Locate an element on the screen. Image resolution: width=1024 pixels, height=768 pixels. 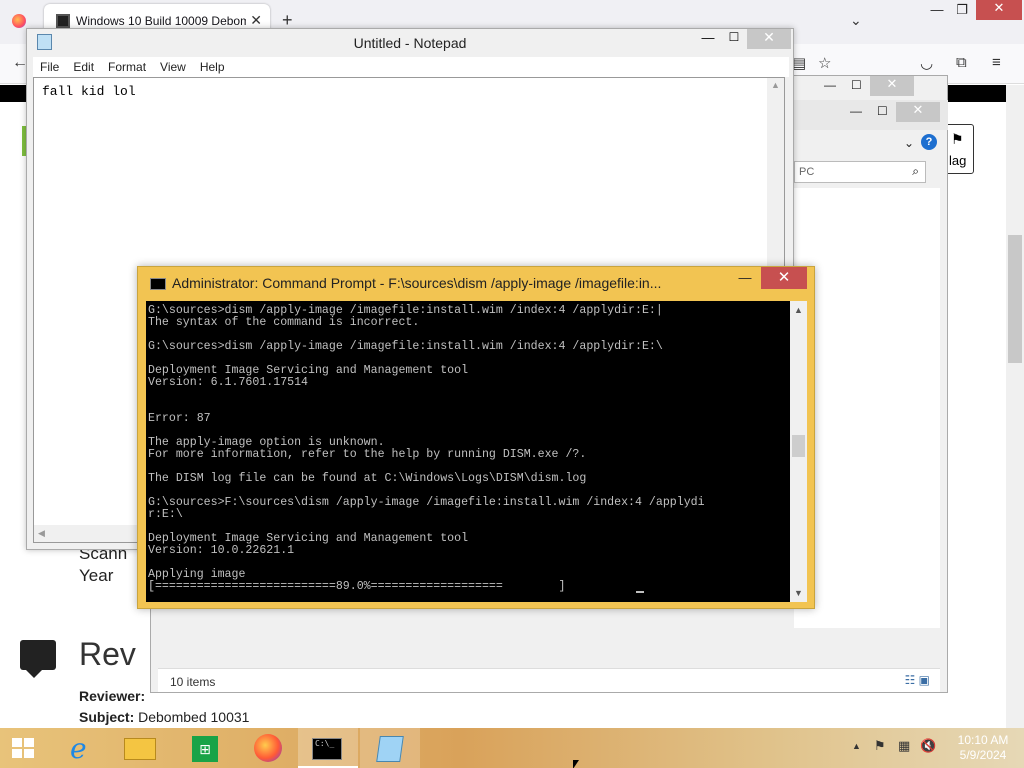
view-toggle-icon: ☷ ▣ is located at coordinates (917, 680).